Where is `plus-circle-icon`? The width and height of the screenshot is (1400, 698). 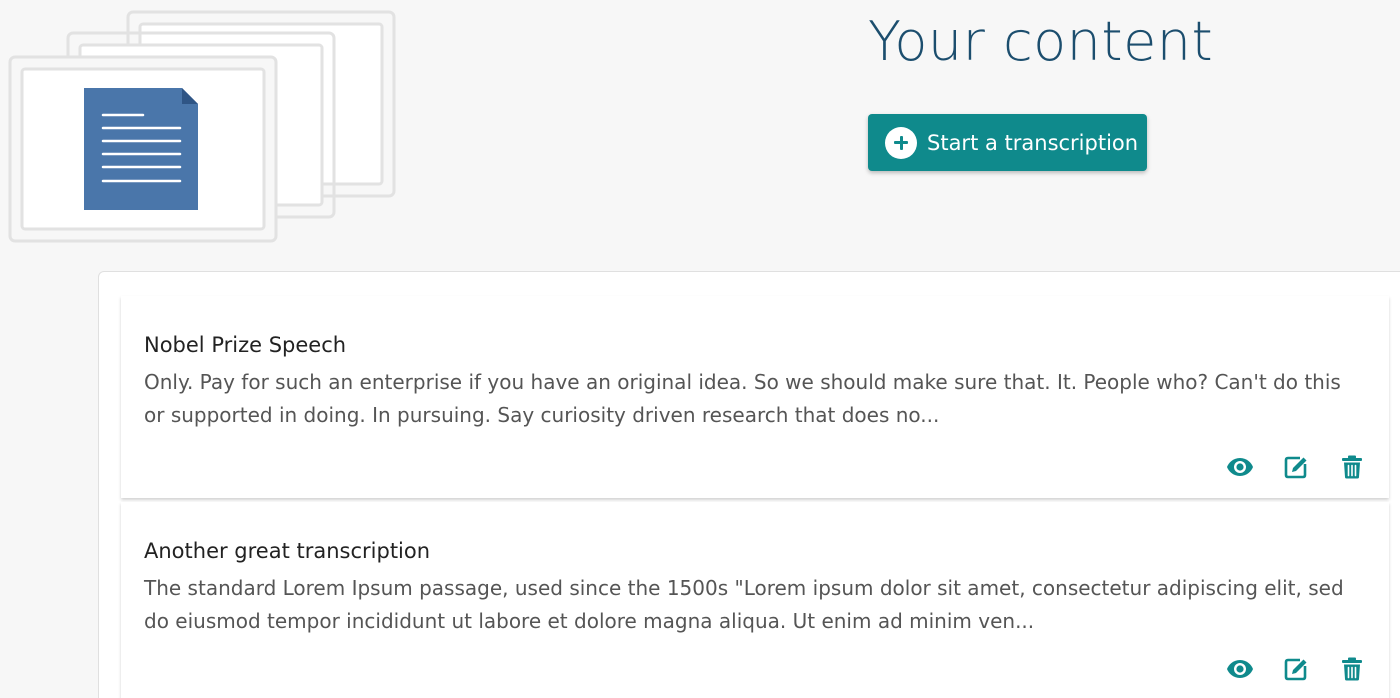 plus-circle-icon is located at coordinates (901, 142).